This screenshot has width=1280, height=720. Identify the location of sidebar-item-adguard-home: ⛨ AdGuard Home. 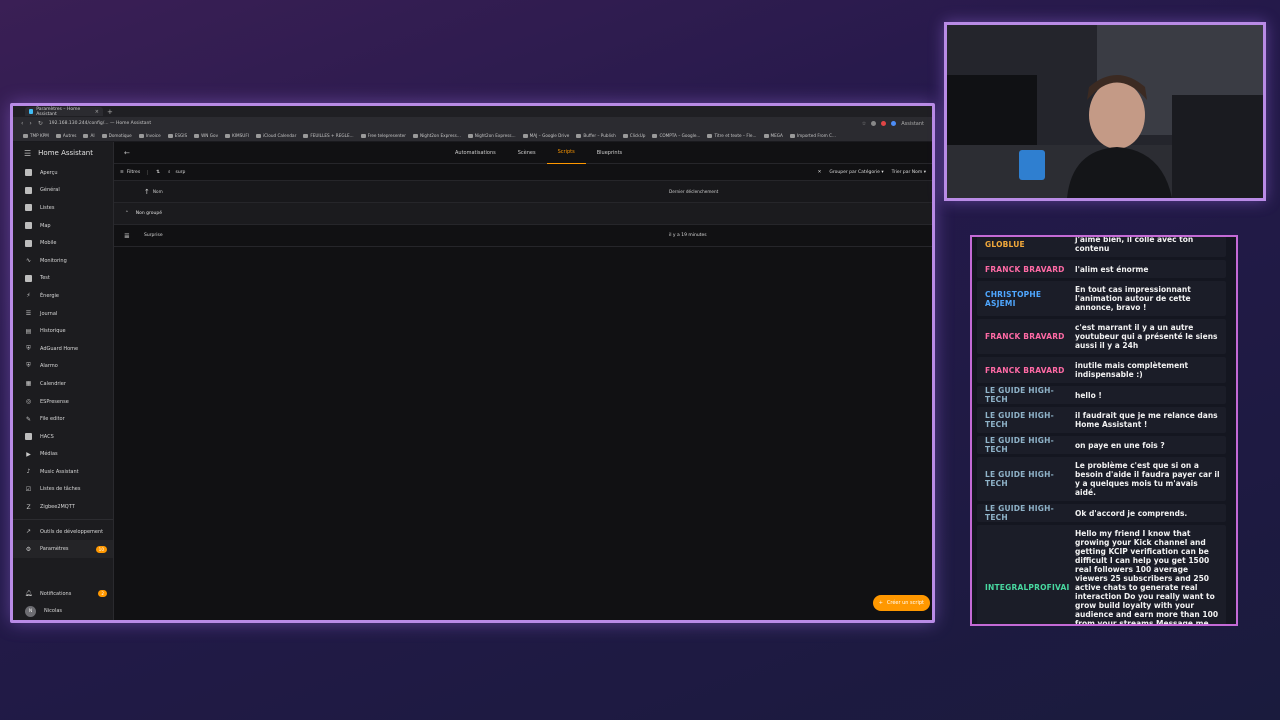
(63, 349).